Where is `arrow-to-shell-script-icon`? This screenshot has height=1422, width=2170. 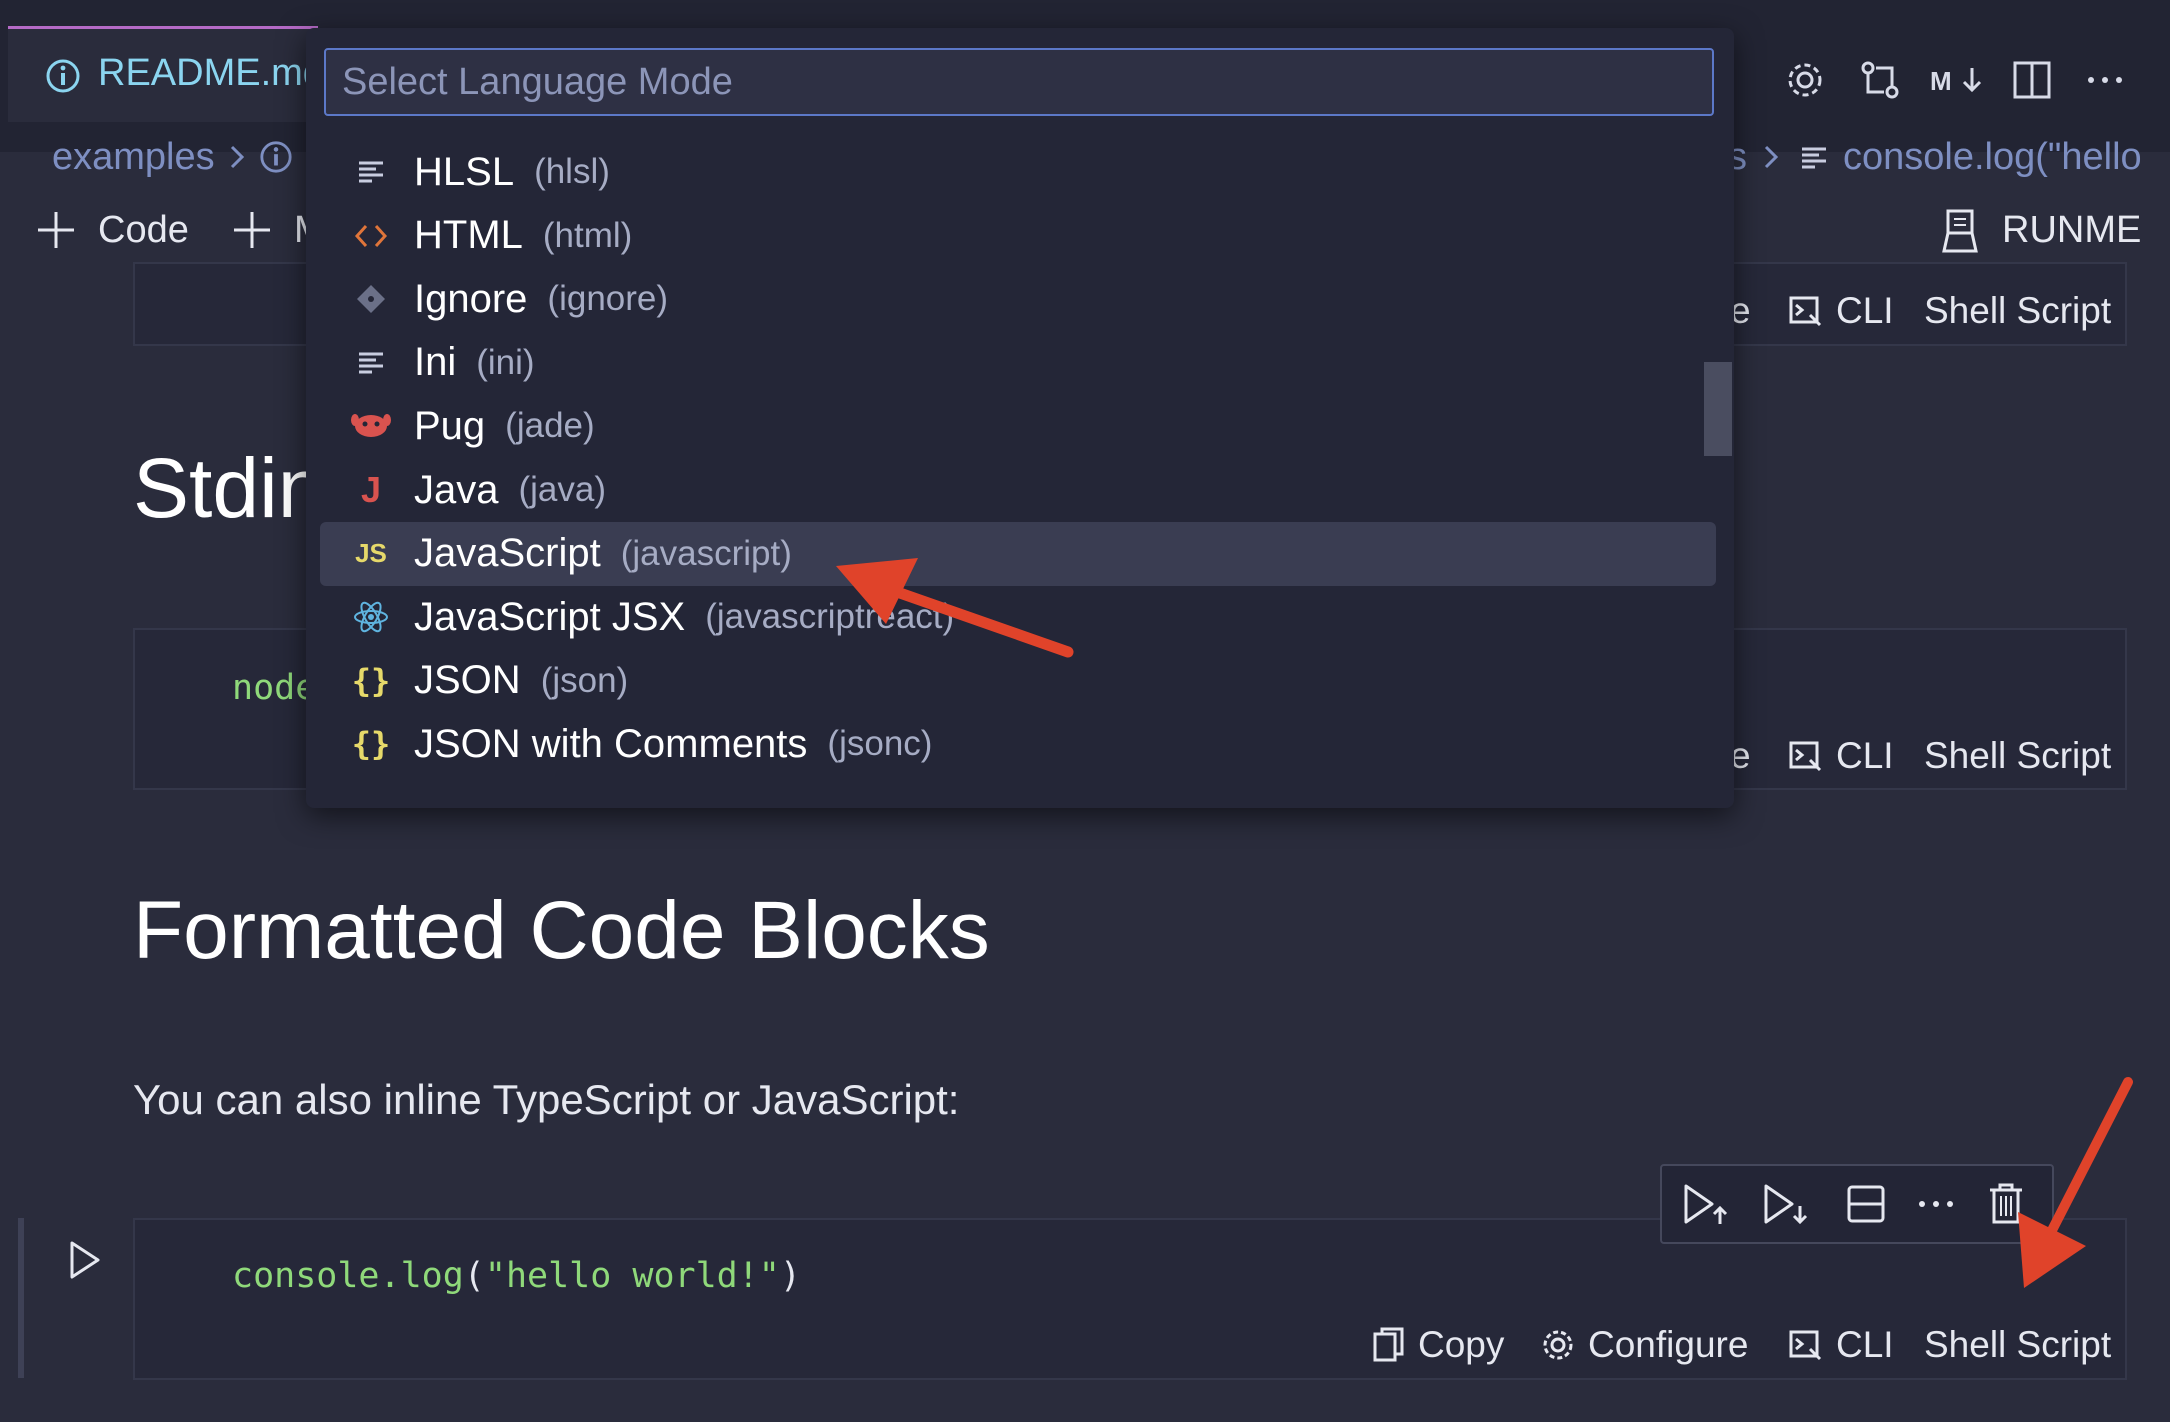
arrow-to-shell-script-icon is located at coordinates (2075, 1182).